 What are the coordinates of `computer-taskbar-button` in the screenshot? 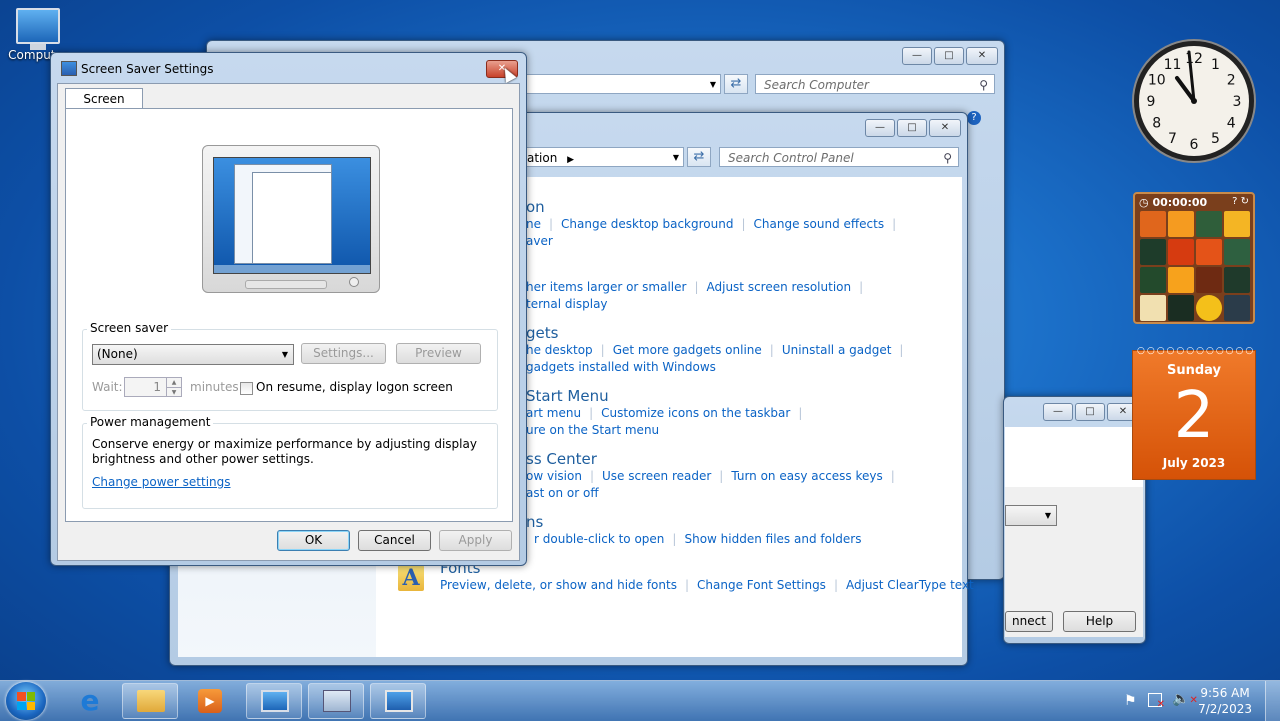 It's located at (274, 701).